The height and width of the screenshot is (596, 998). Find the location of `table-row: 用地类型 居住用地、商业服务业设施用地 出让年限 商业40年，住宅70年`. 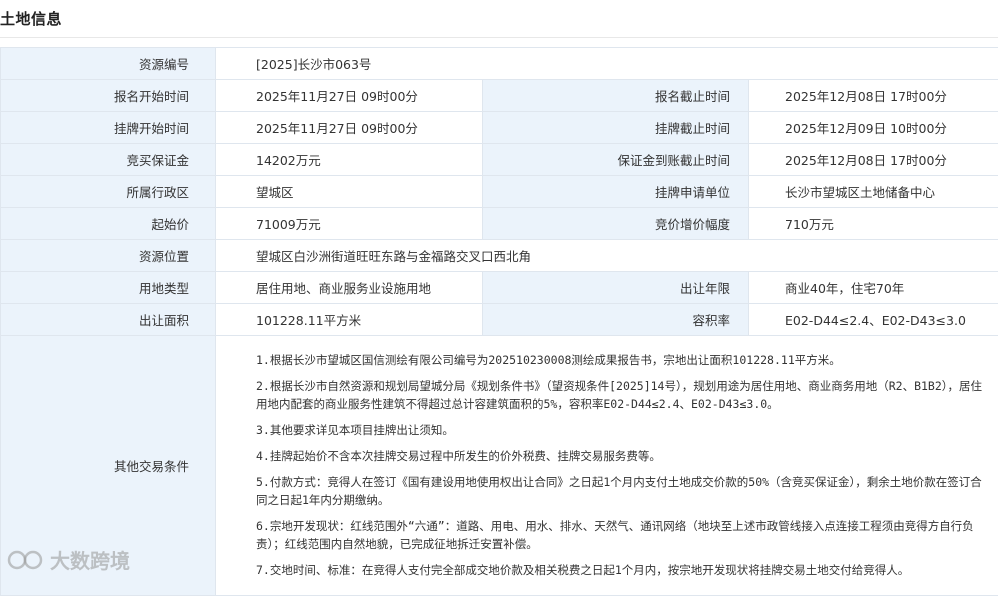

table-row: 用地类型 居住用地、商业服务业设施用地 出让年限 商业40年，住宅70年 is located at coordinates (499, 288).